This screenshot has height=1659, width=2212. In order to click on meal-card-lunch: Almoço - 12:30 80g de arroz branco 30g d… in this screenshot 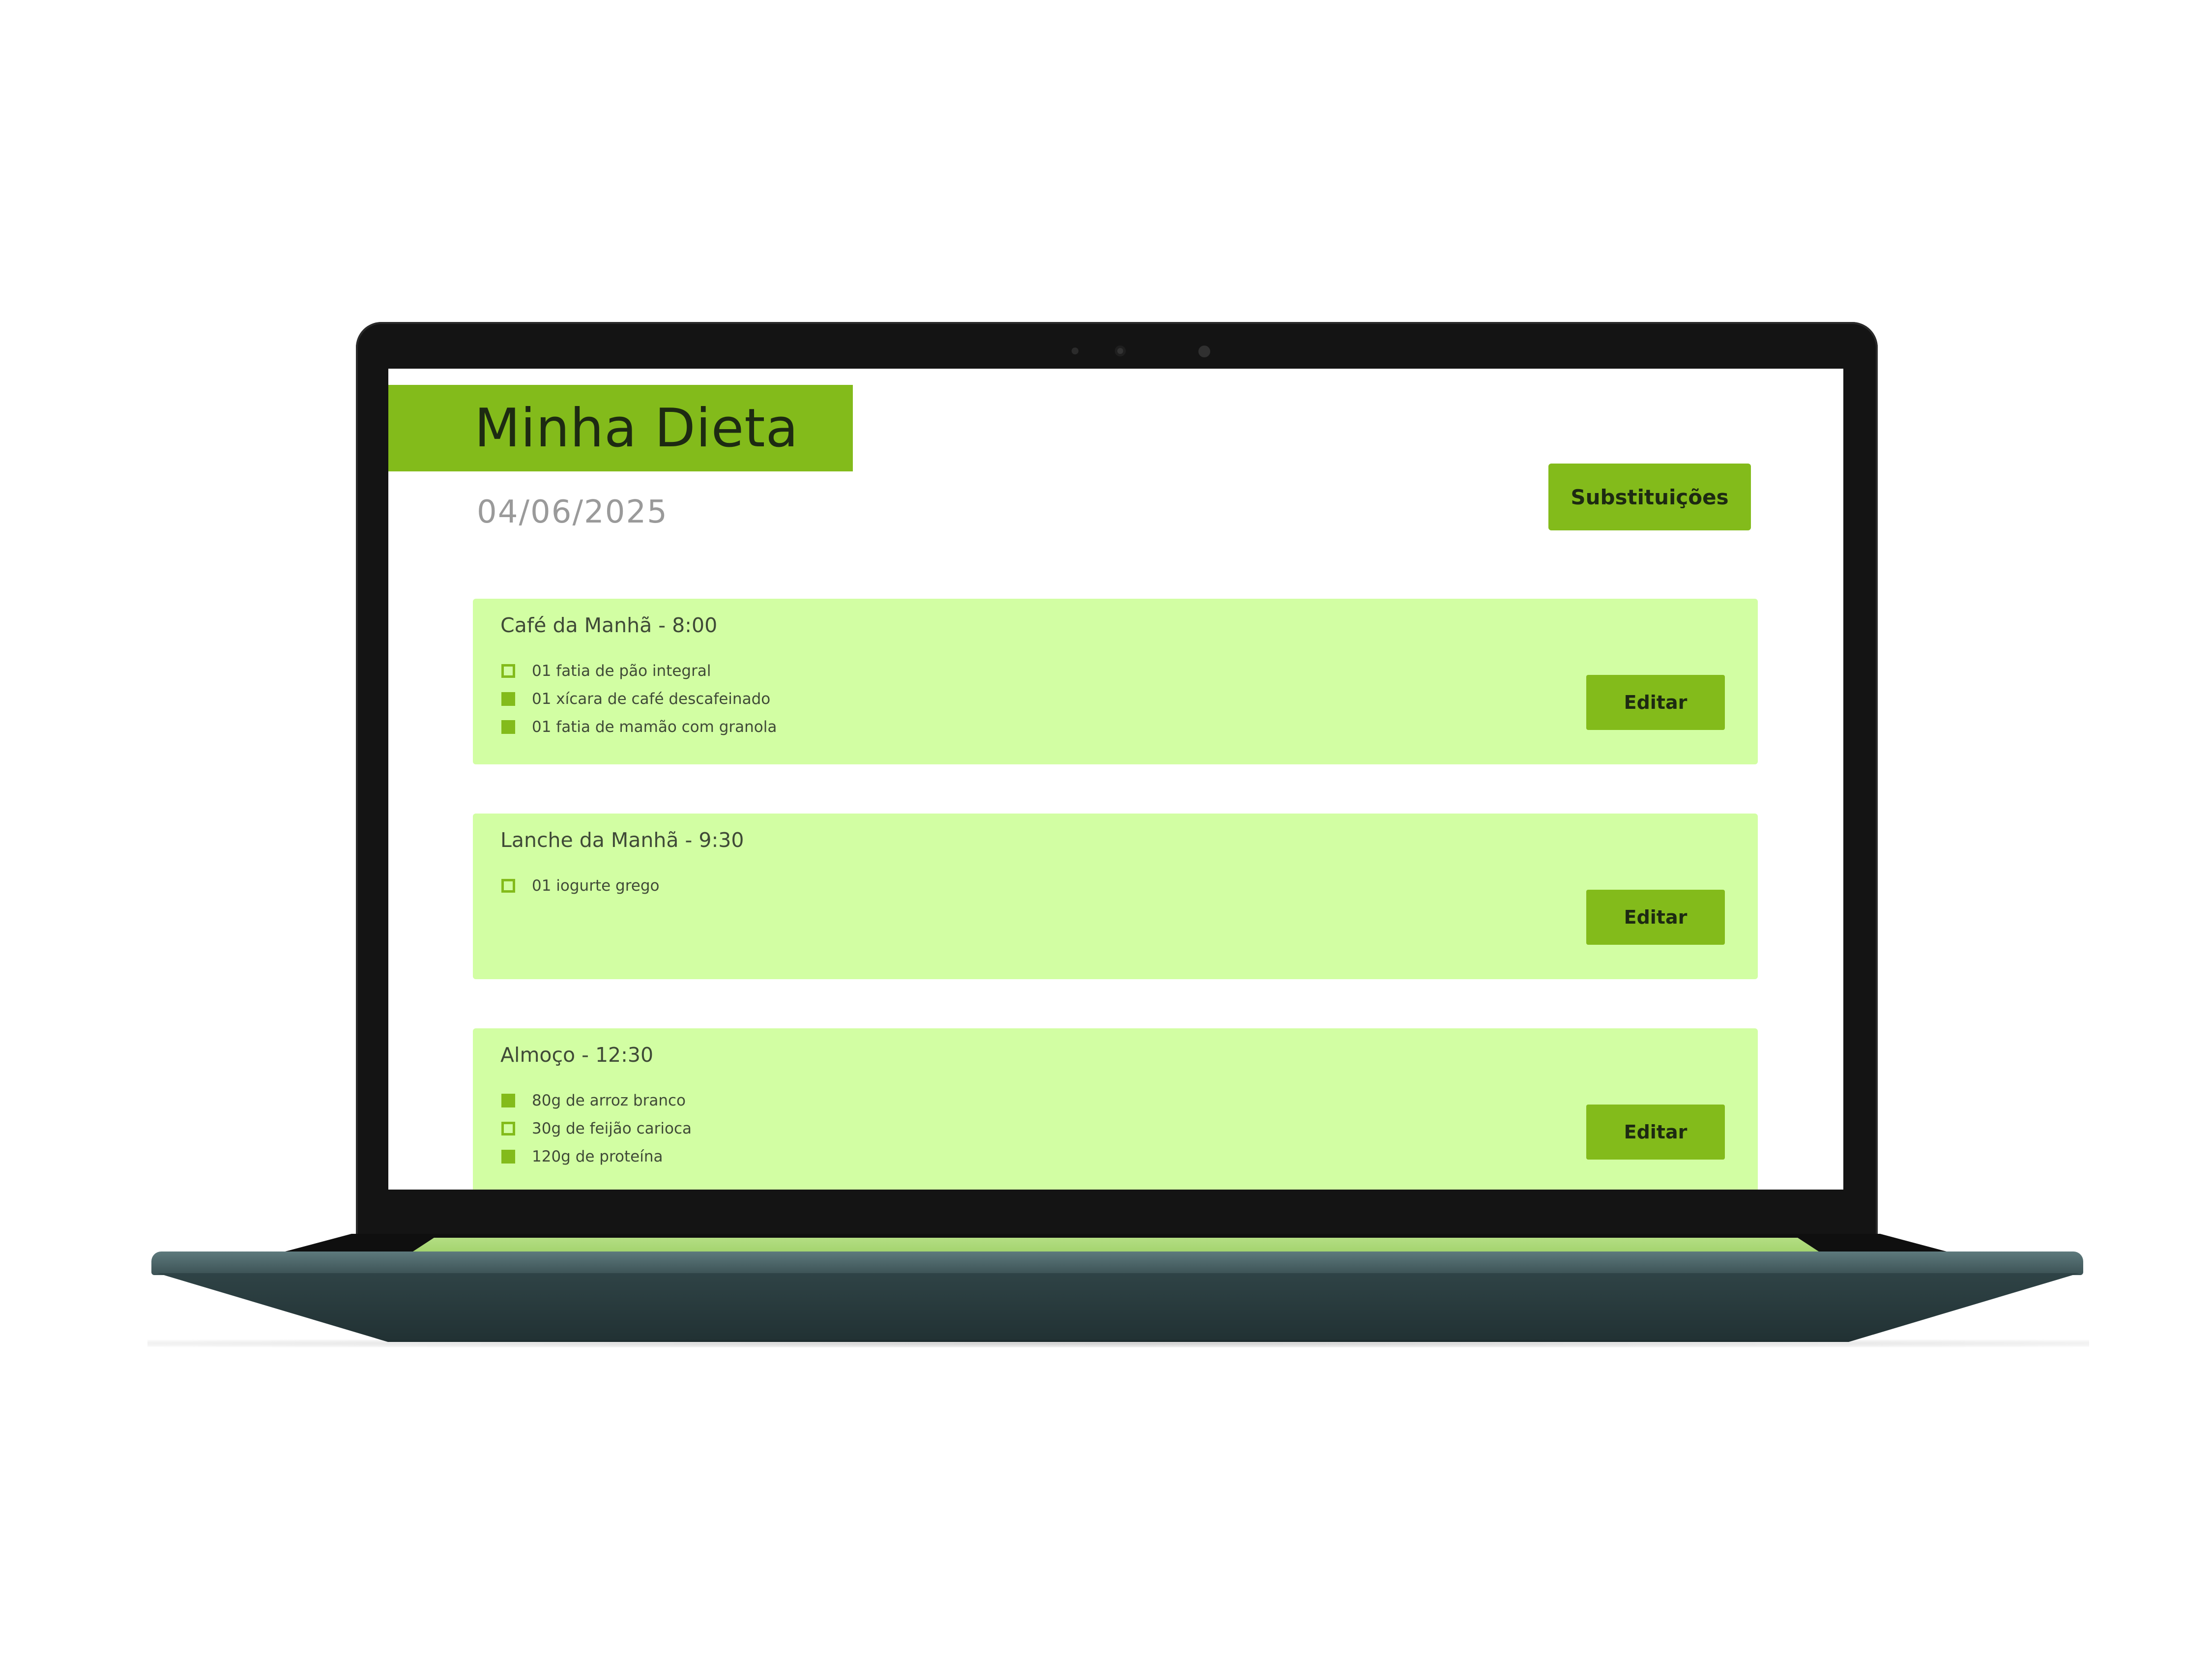, I will do `click(1116, 1109)`.